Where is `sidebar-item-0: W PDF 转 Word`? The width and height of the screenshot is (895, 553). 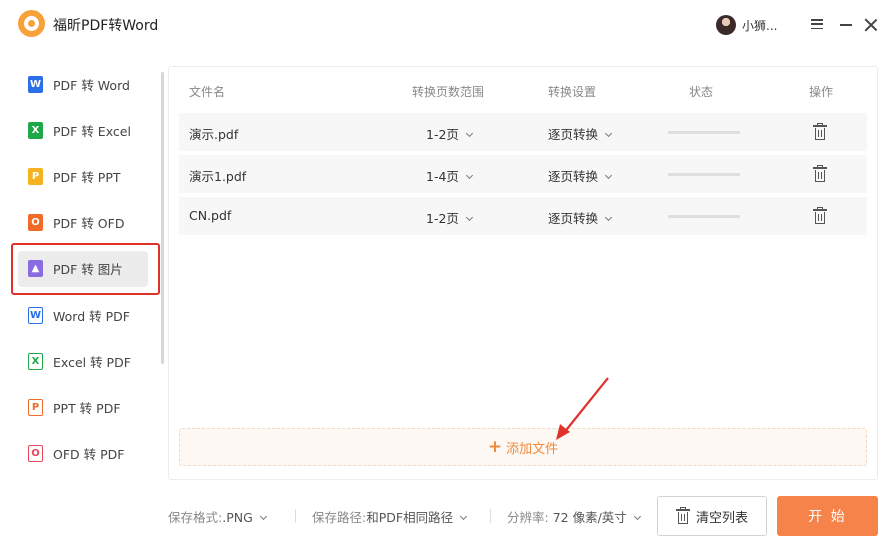 sidebar-item-0: W PDF 转 Word is located at coordinates (83, 84).